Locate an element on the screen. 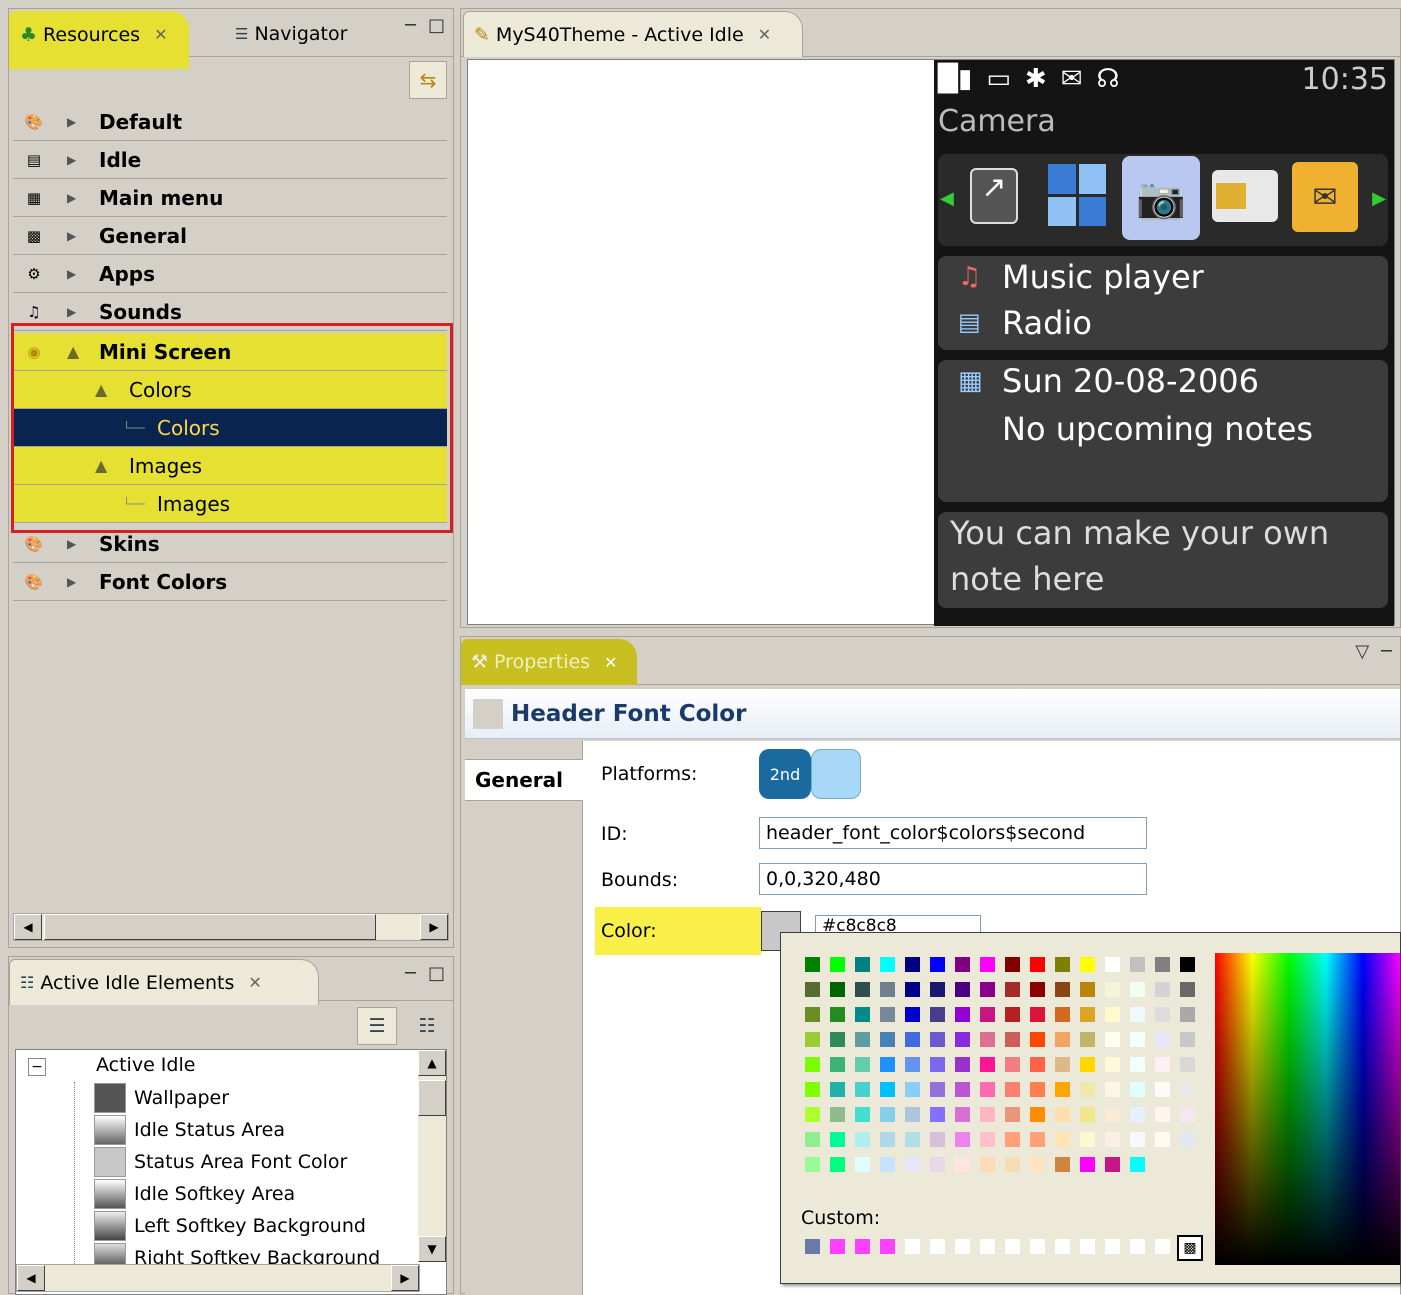 The image size is (1401, 1295). list-view-icon: ☰ is located at coordinates (377, 1026).